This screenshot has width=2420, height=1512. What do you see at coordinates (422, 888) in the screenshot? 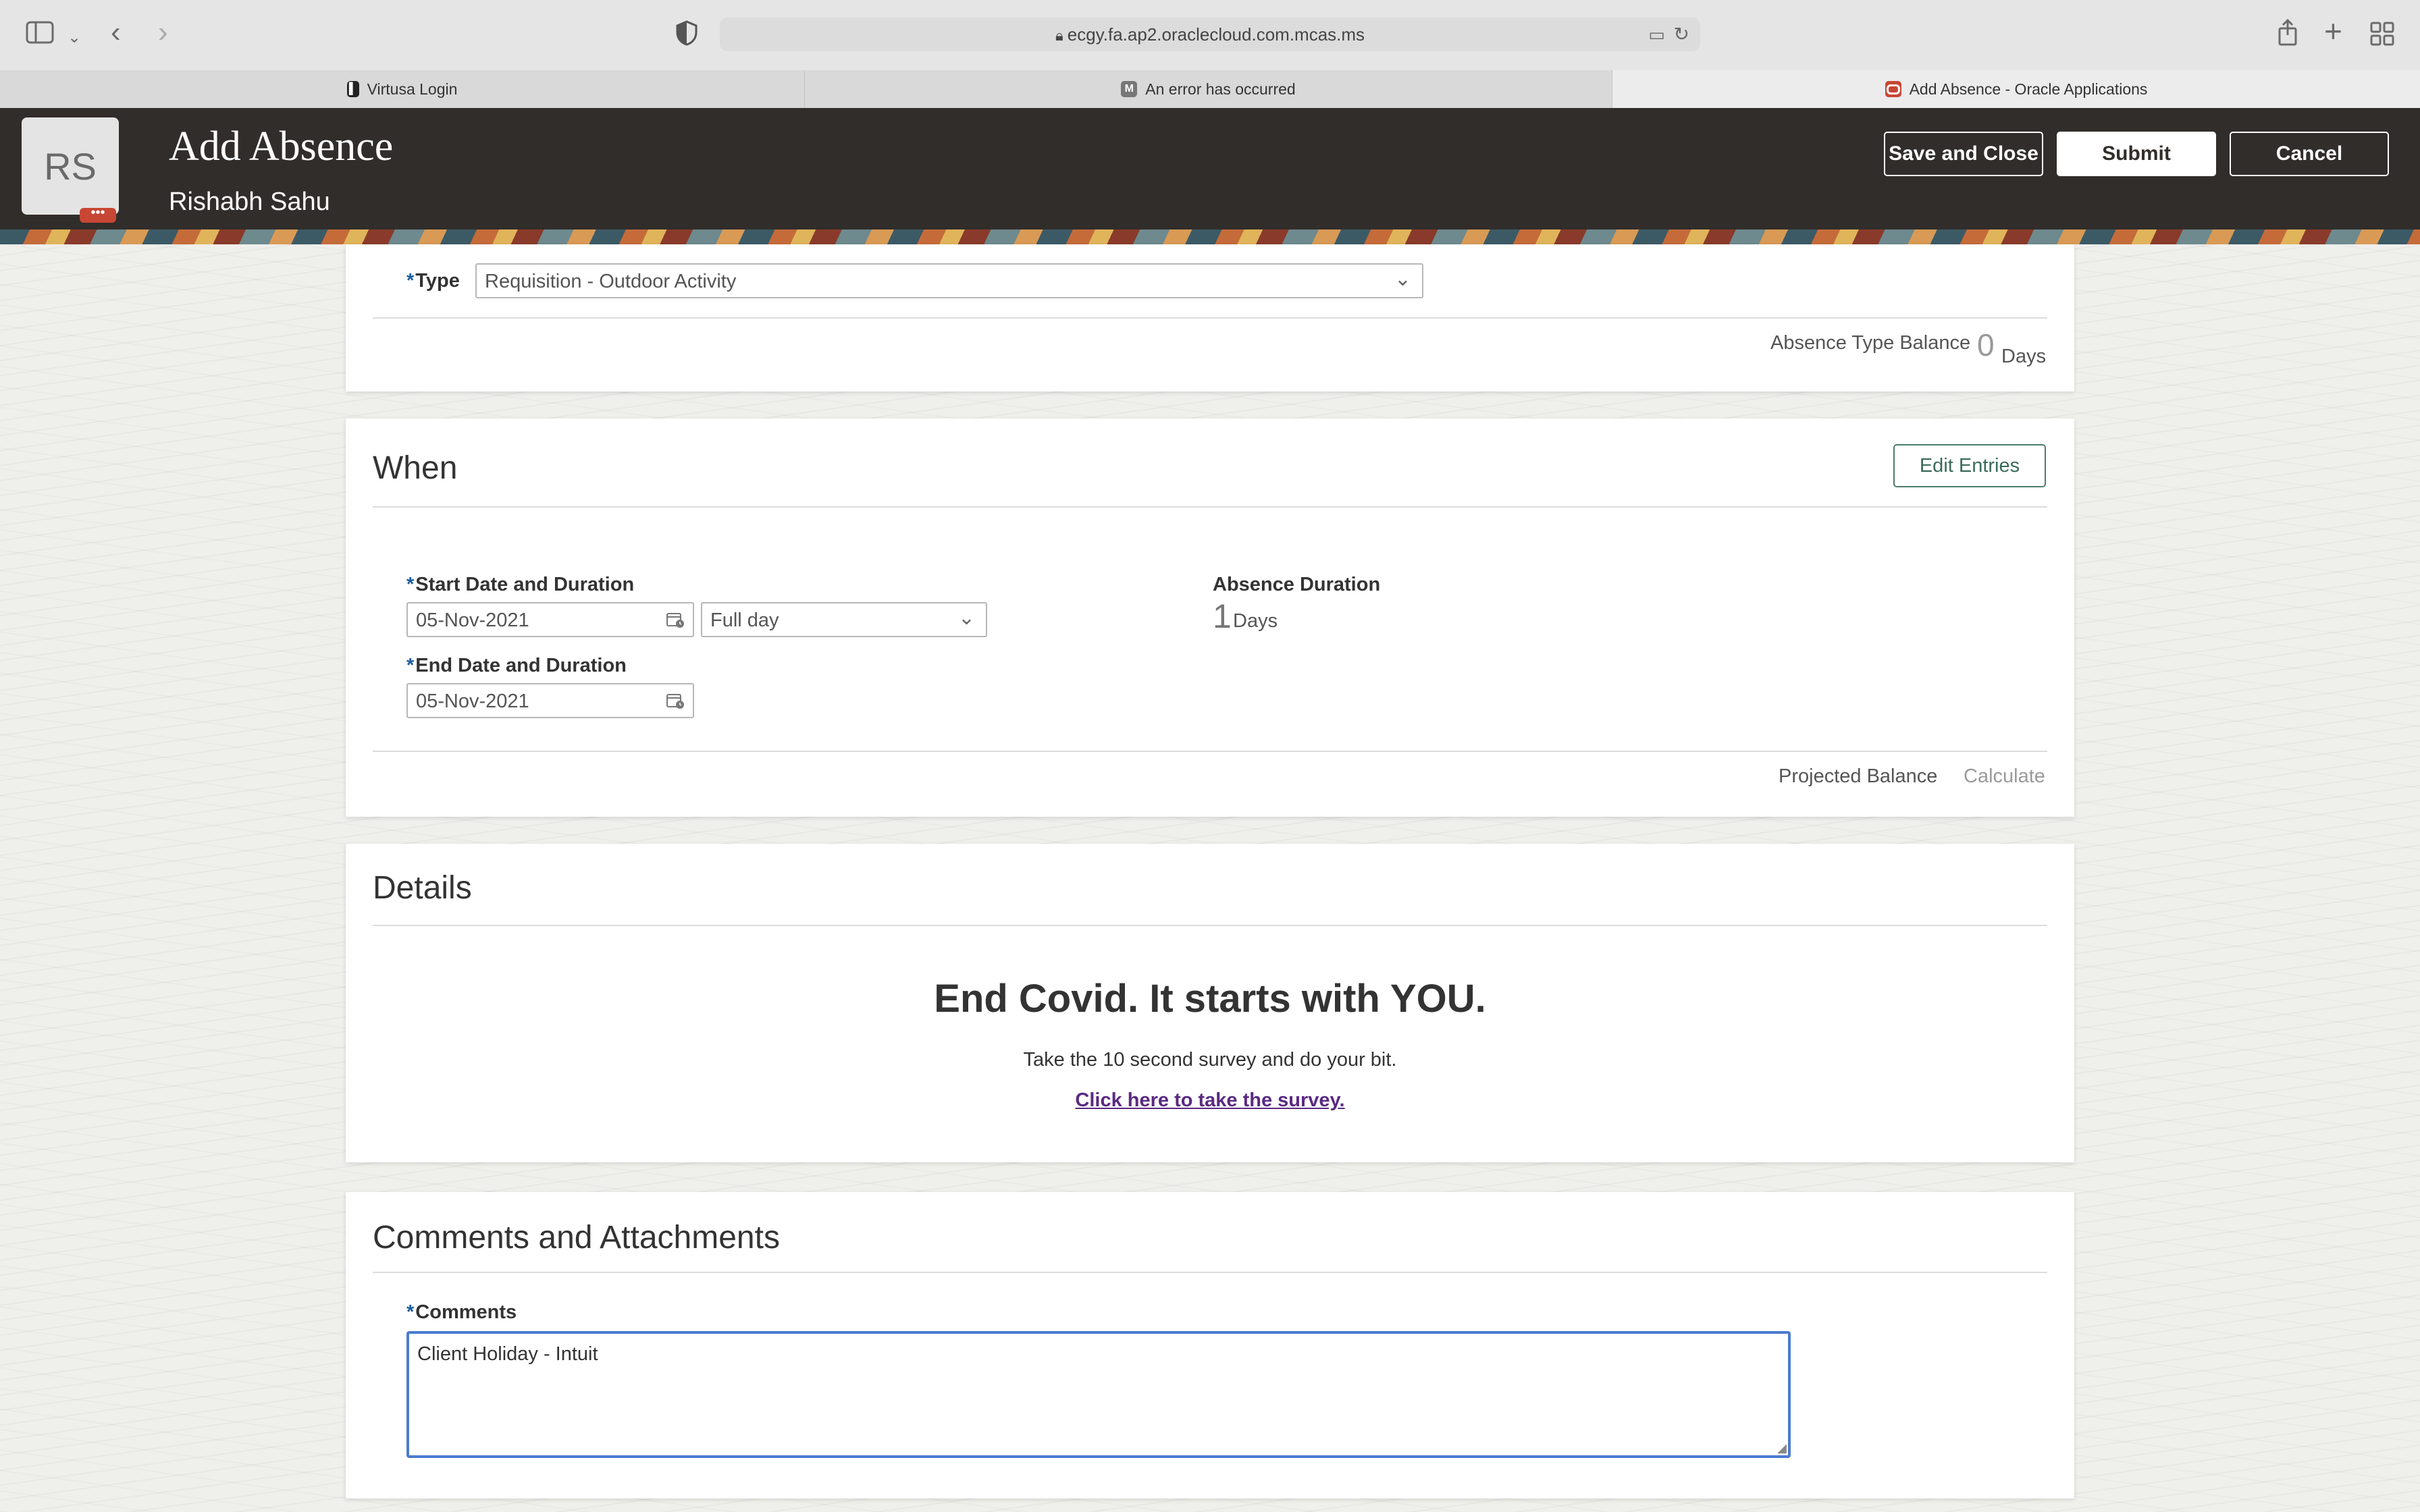
I see `section-title-details: Details` at bounding box center [422, 888].